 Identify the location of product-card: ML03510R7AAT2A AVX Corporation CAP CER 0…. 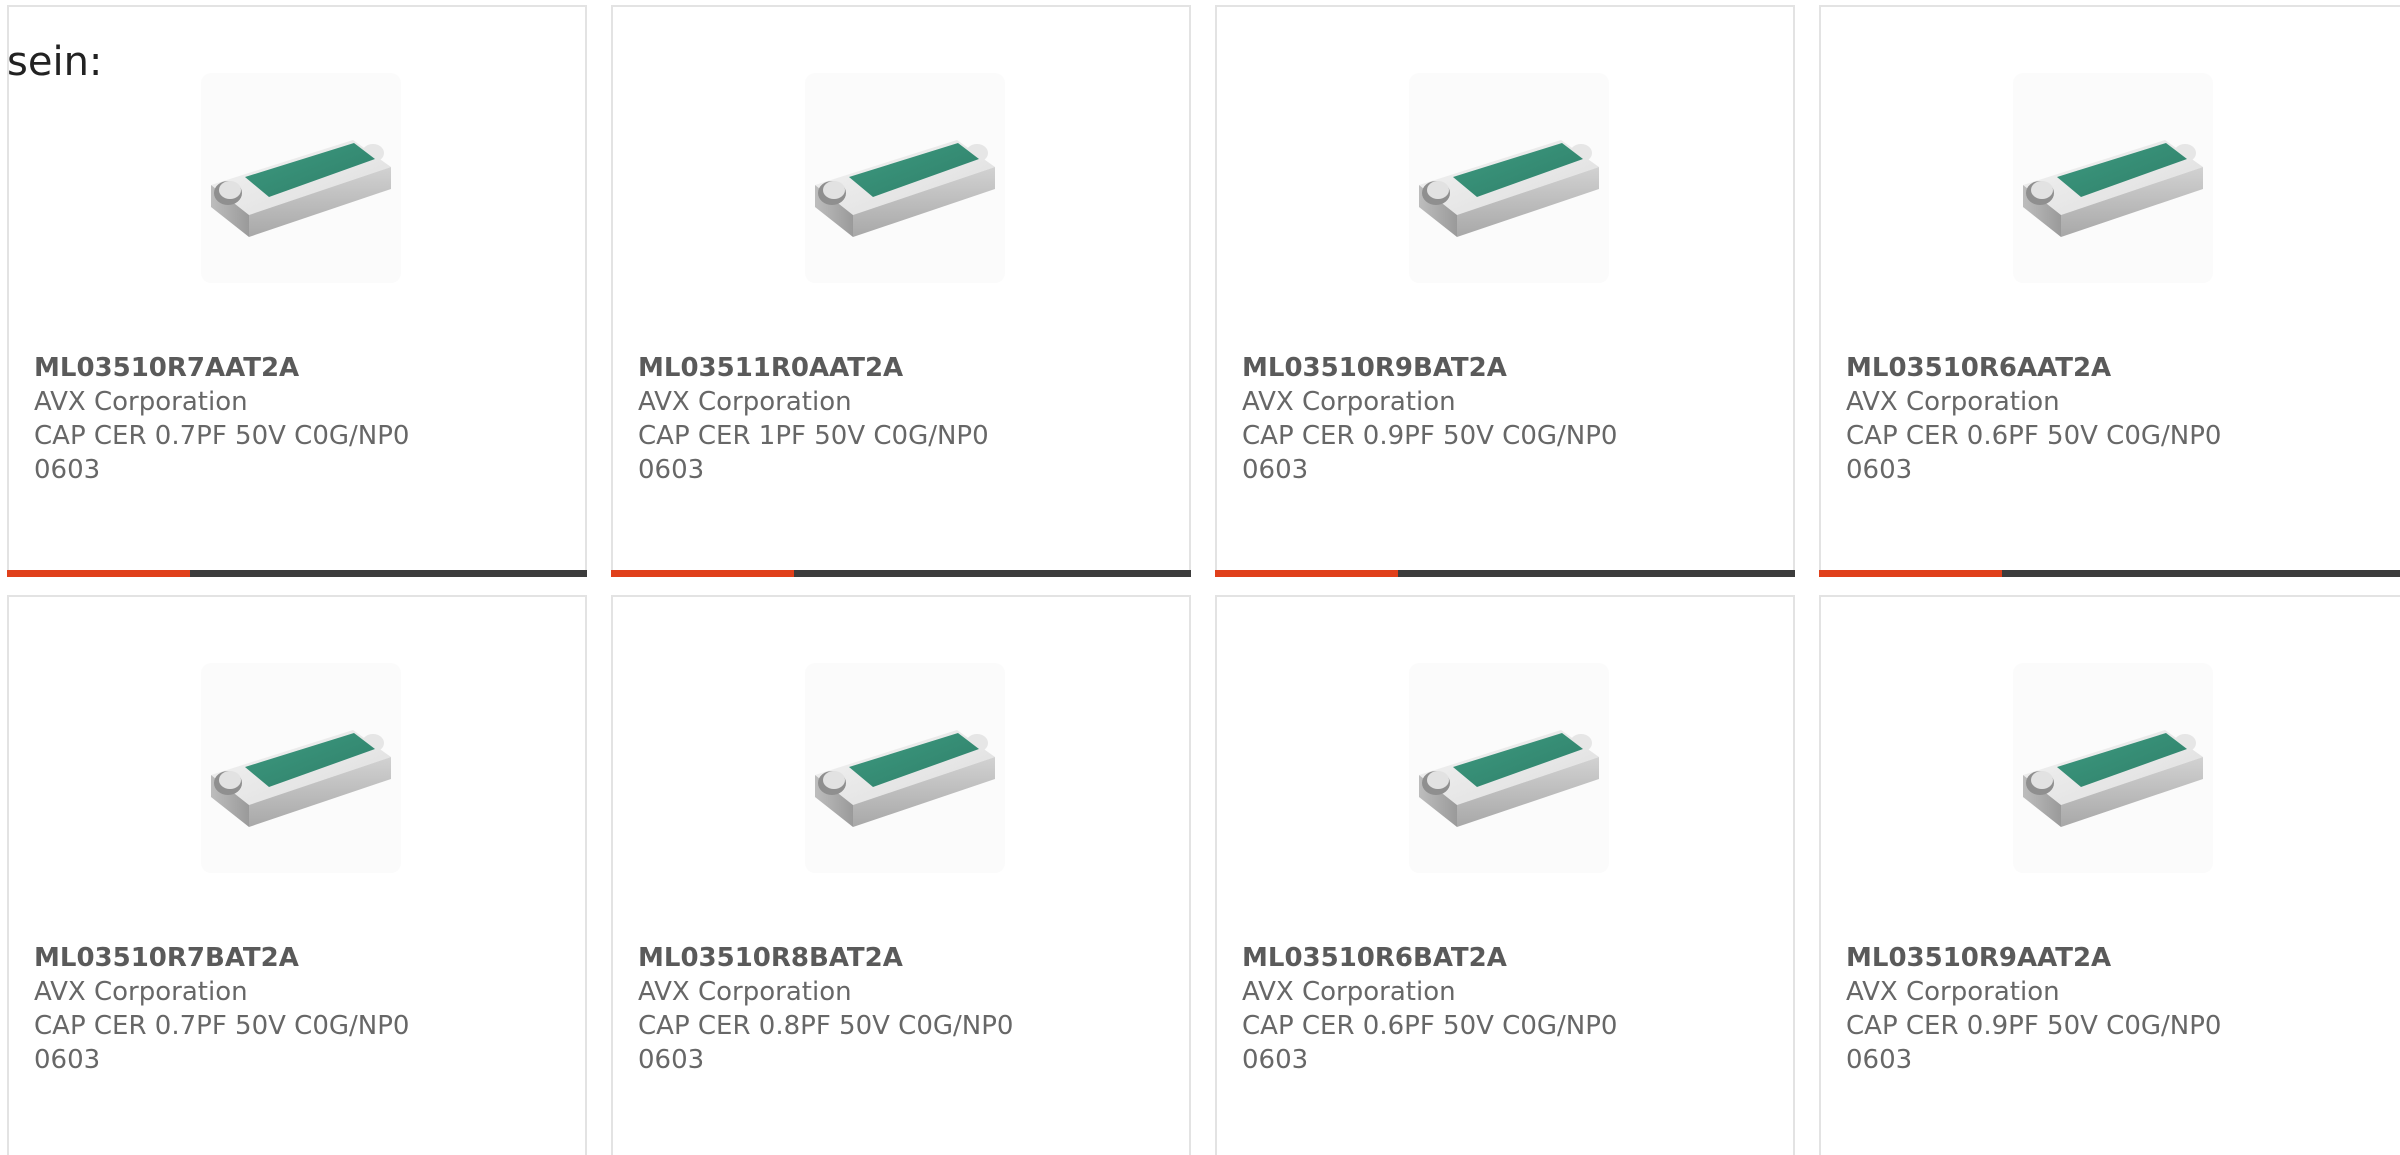
(297, 291).